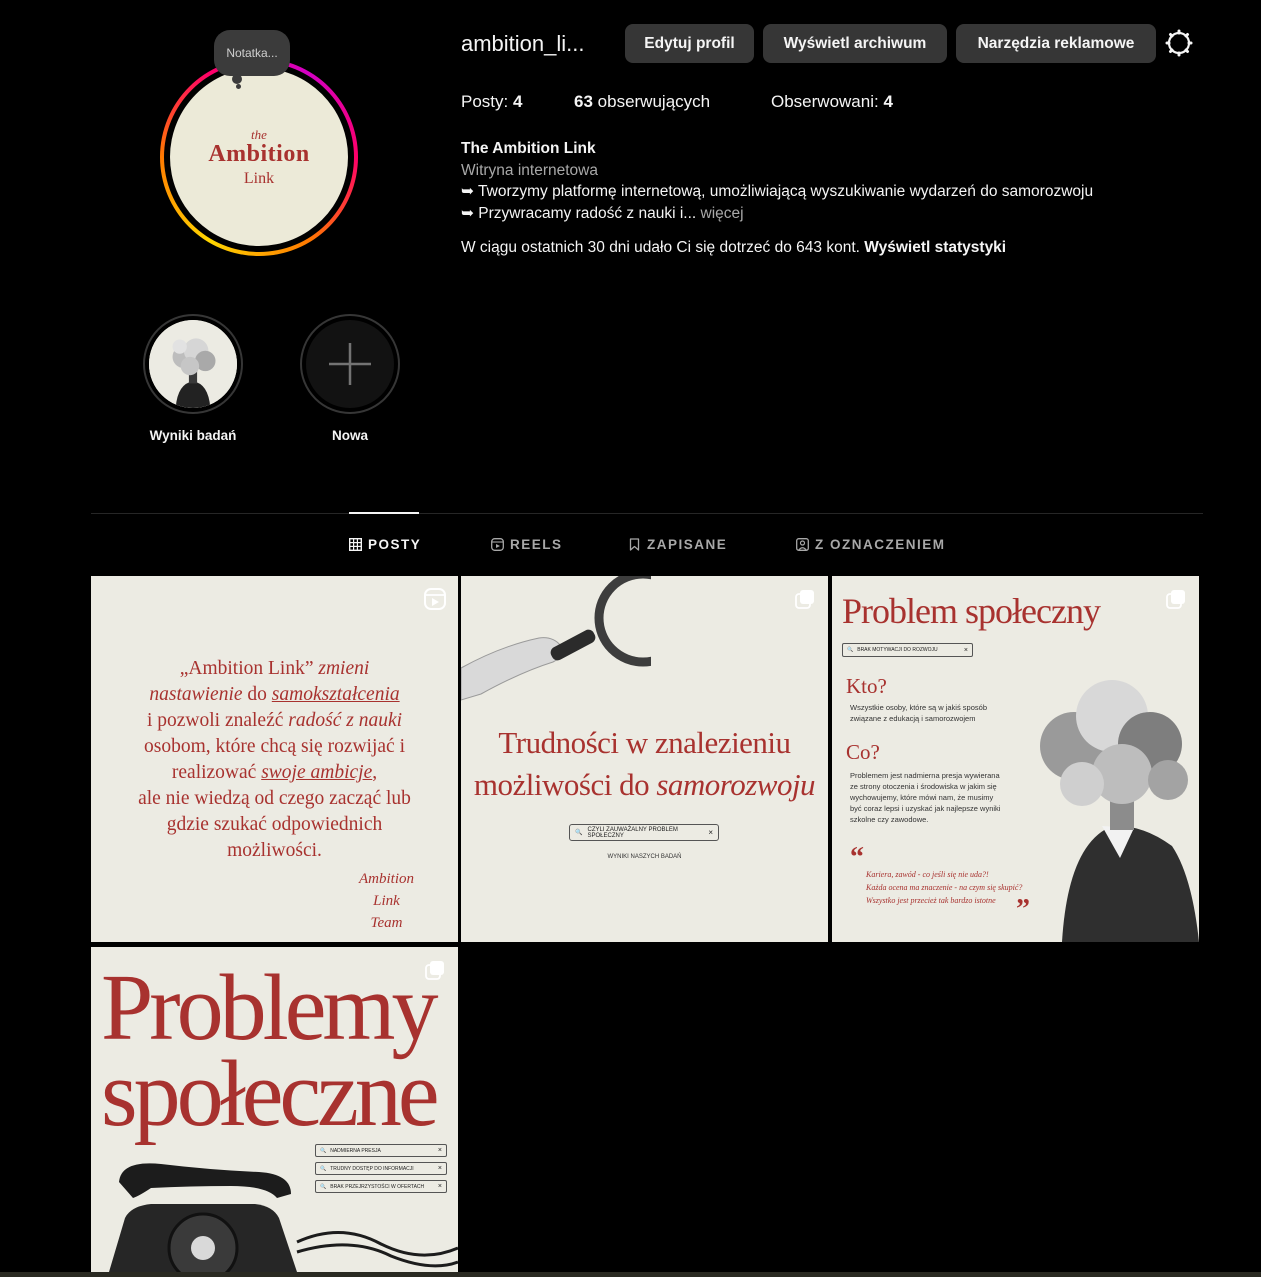 Image resolution: width=1261 pixels, height=1277 pixels. Describe the element at coordinates (528, 148) in the screenshot. I see `bio-name: The Ambition Link` at that location.